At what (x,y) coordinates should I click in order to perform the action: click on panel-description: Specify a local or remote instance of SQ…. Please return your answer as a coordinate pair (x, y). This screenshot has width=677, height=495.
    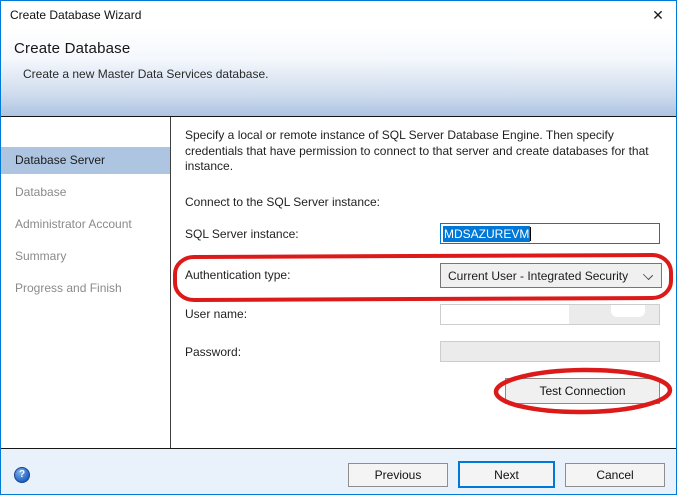
    Looking at the image, I should click on (417, 150).